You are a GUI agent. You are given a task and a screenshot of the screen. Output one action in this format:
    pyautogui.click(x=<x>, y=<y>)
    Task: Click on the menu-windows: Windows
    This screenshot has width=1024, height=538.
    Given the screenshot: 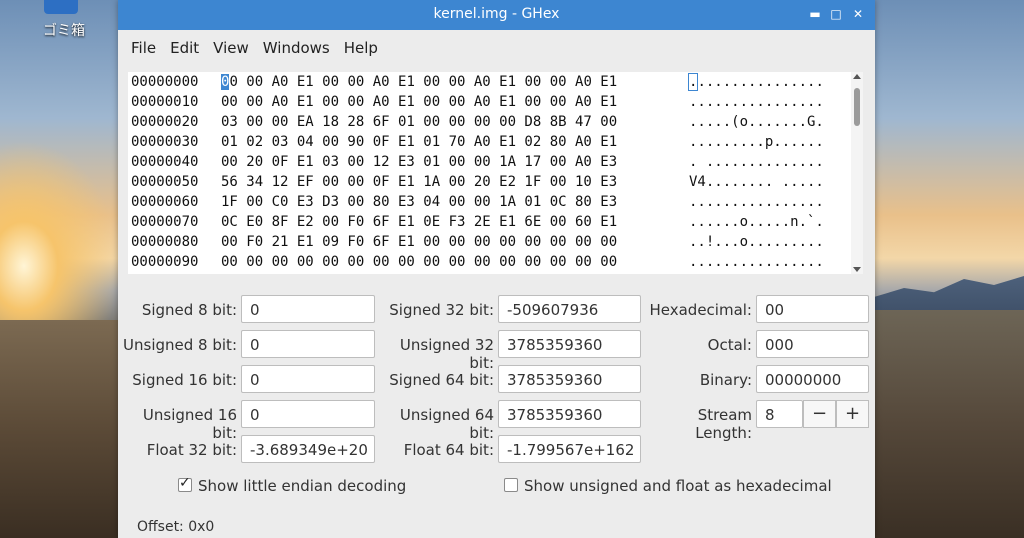 What is the action you would take?
    pyautogui.click(x=296, y=48)
    